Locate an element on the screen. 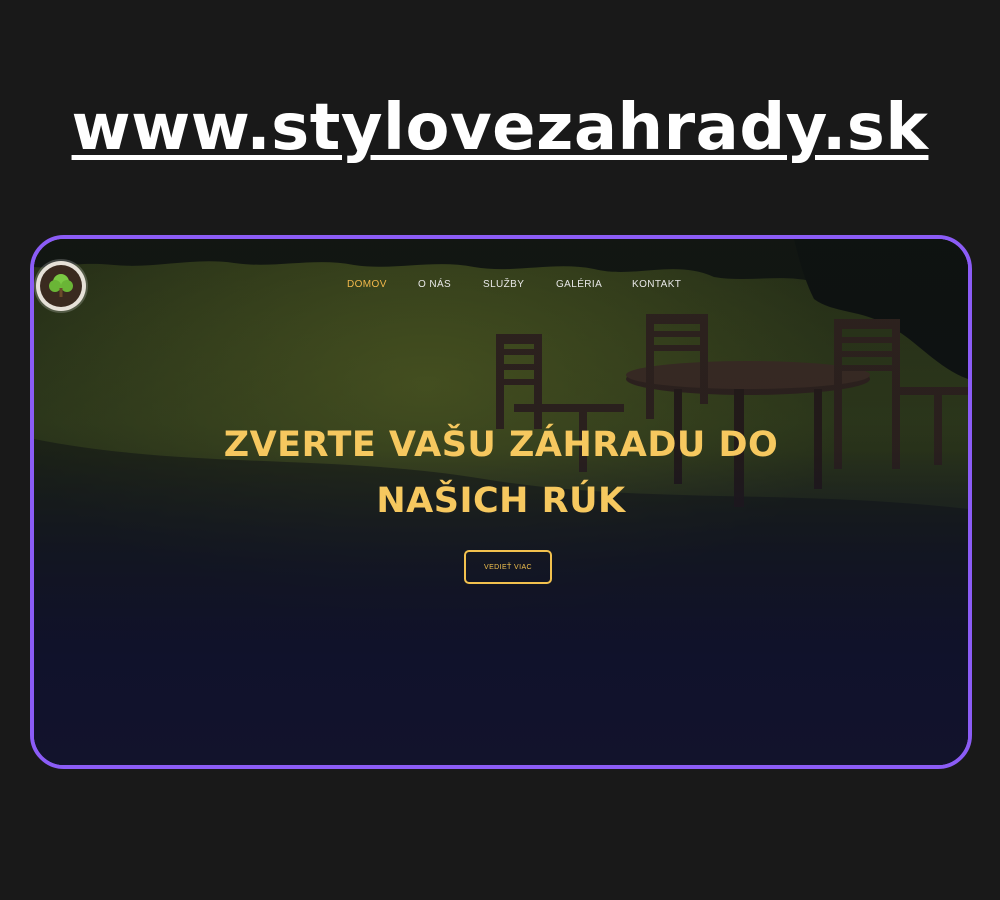 The image size is (1000, 900). hero-title: ZVERTE VAŠU ZÁHRADU DO NAŠICH RÚK is located at coordinates (501, 473).